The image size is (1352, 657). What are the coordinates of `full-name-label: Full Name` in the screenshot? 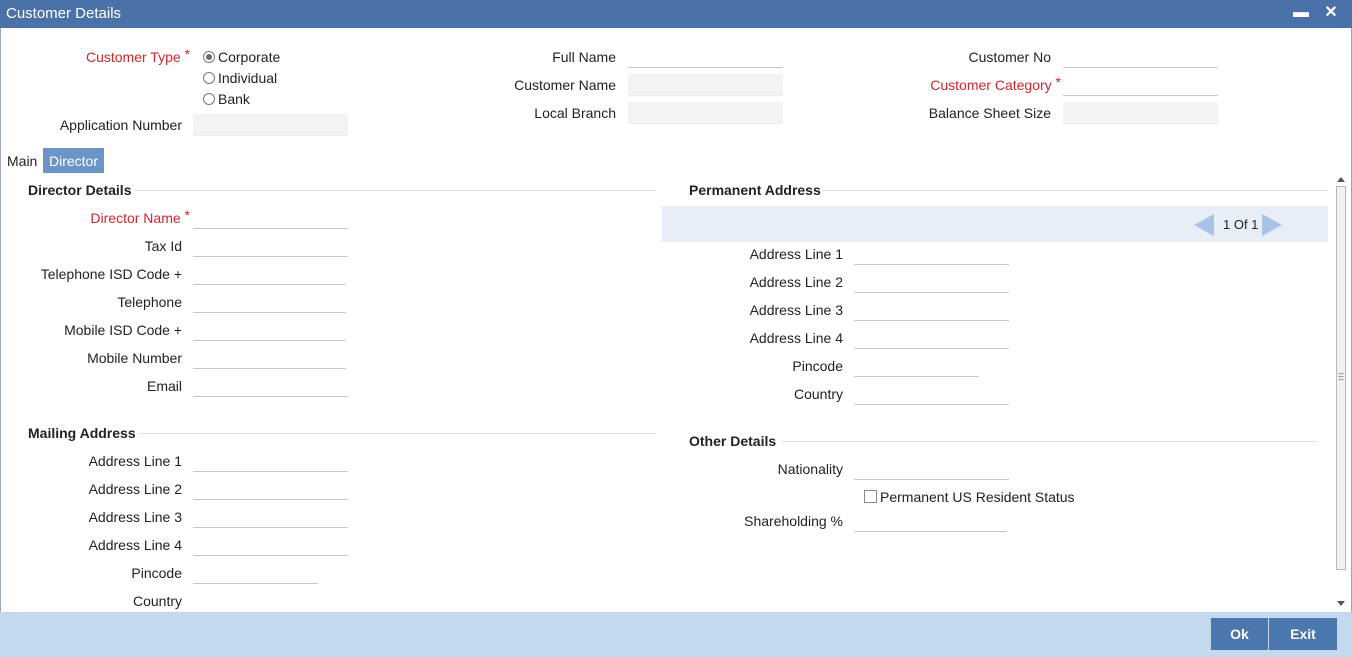 It's located at (584, 57).